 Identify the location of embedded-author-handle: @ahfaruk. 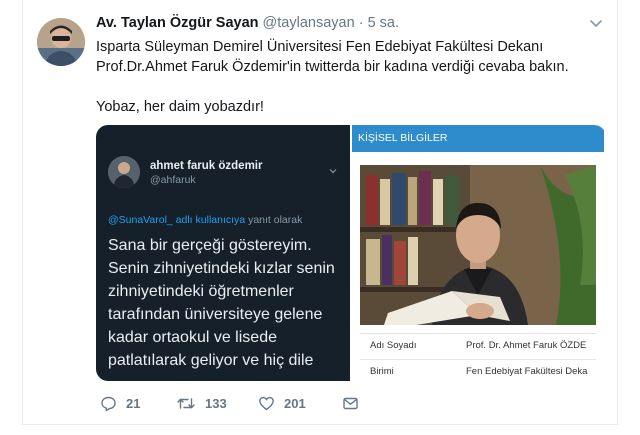
(173, 180).